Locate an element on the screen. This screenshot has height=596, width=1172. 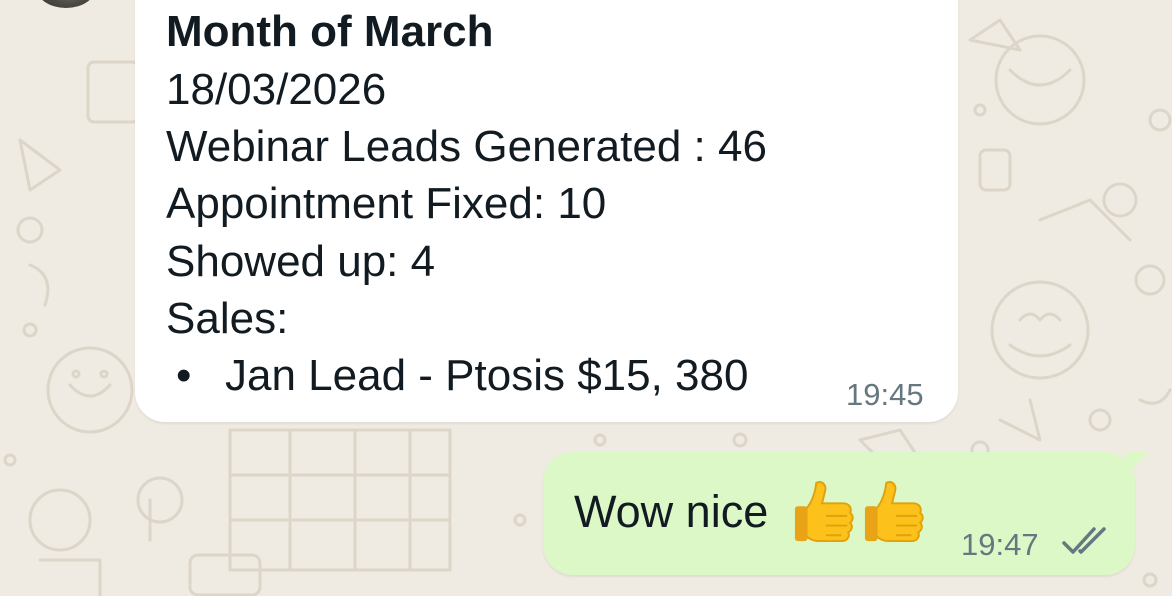
appointments-line: Appointment Fixed: 10 is located at coordinates (386, 203).